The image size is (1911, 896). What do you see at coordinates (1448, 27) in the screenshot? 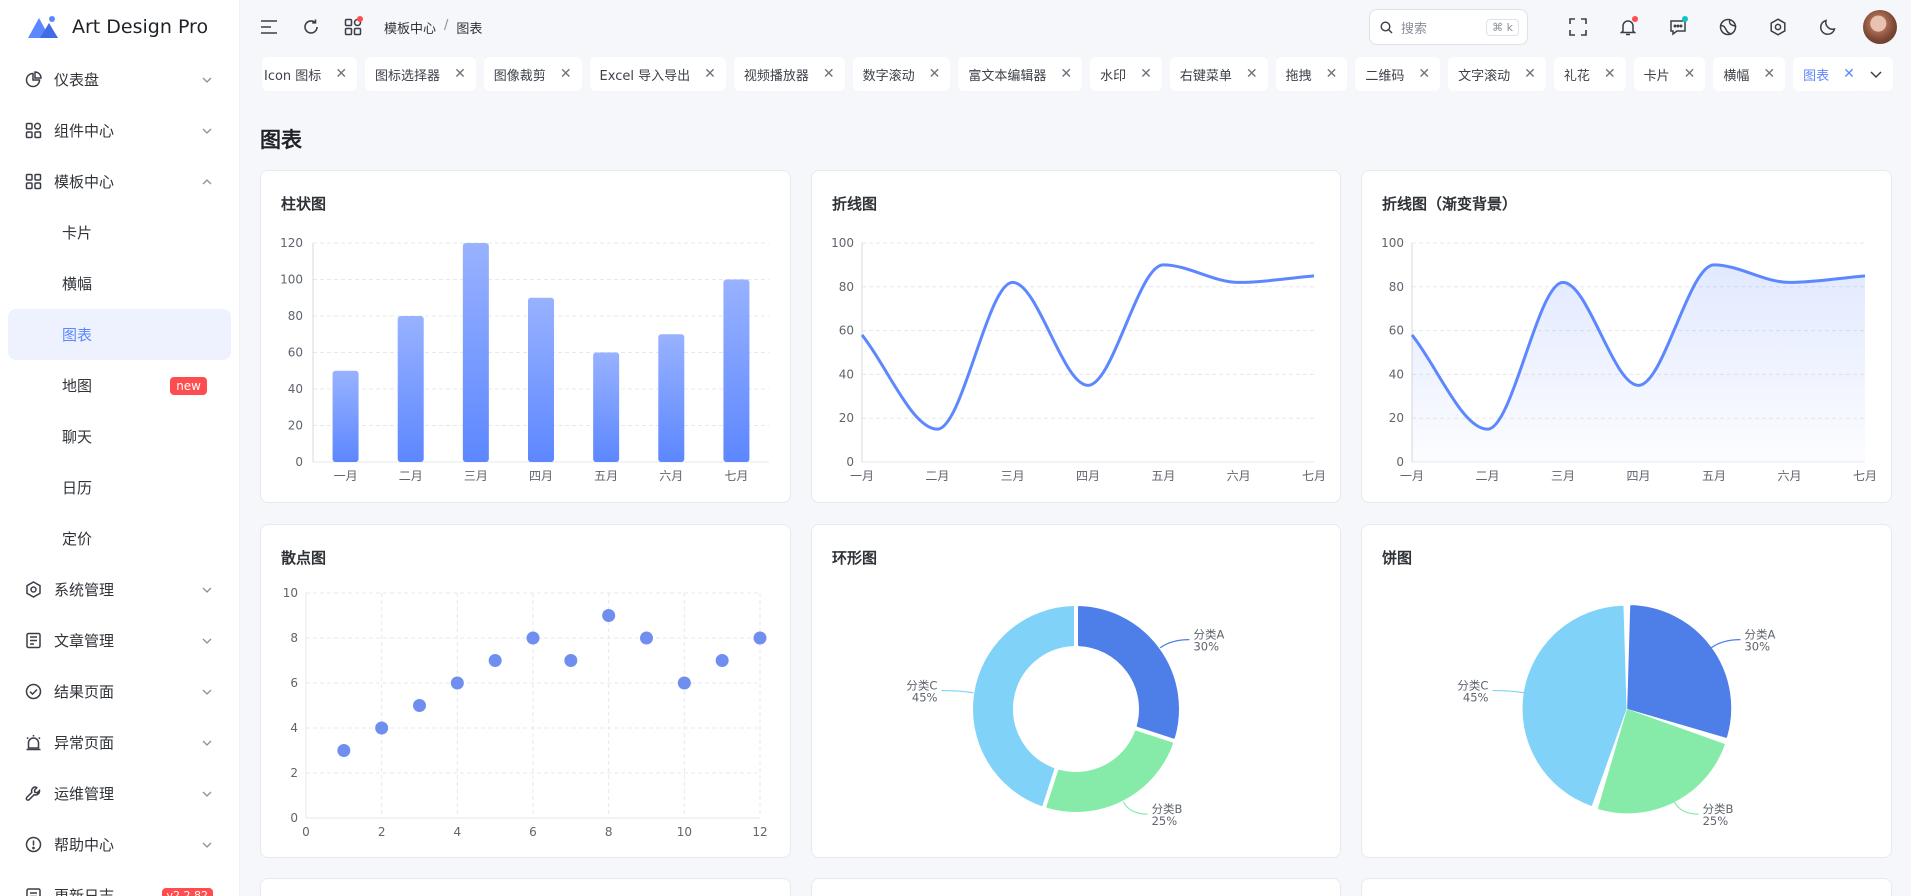
I see `search-input: 搜索 ⌘ k` at bounding box center [1448, 27].